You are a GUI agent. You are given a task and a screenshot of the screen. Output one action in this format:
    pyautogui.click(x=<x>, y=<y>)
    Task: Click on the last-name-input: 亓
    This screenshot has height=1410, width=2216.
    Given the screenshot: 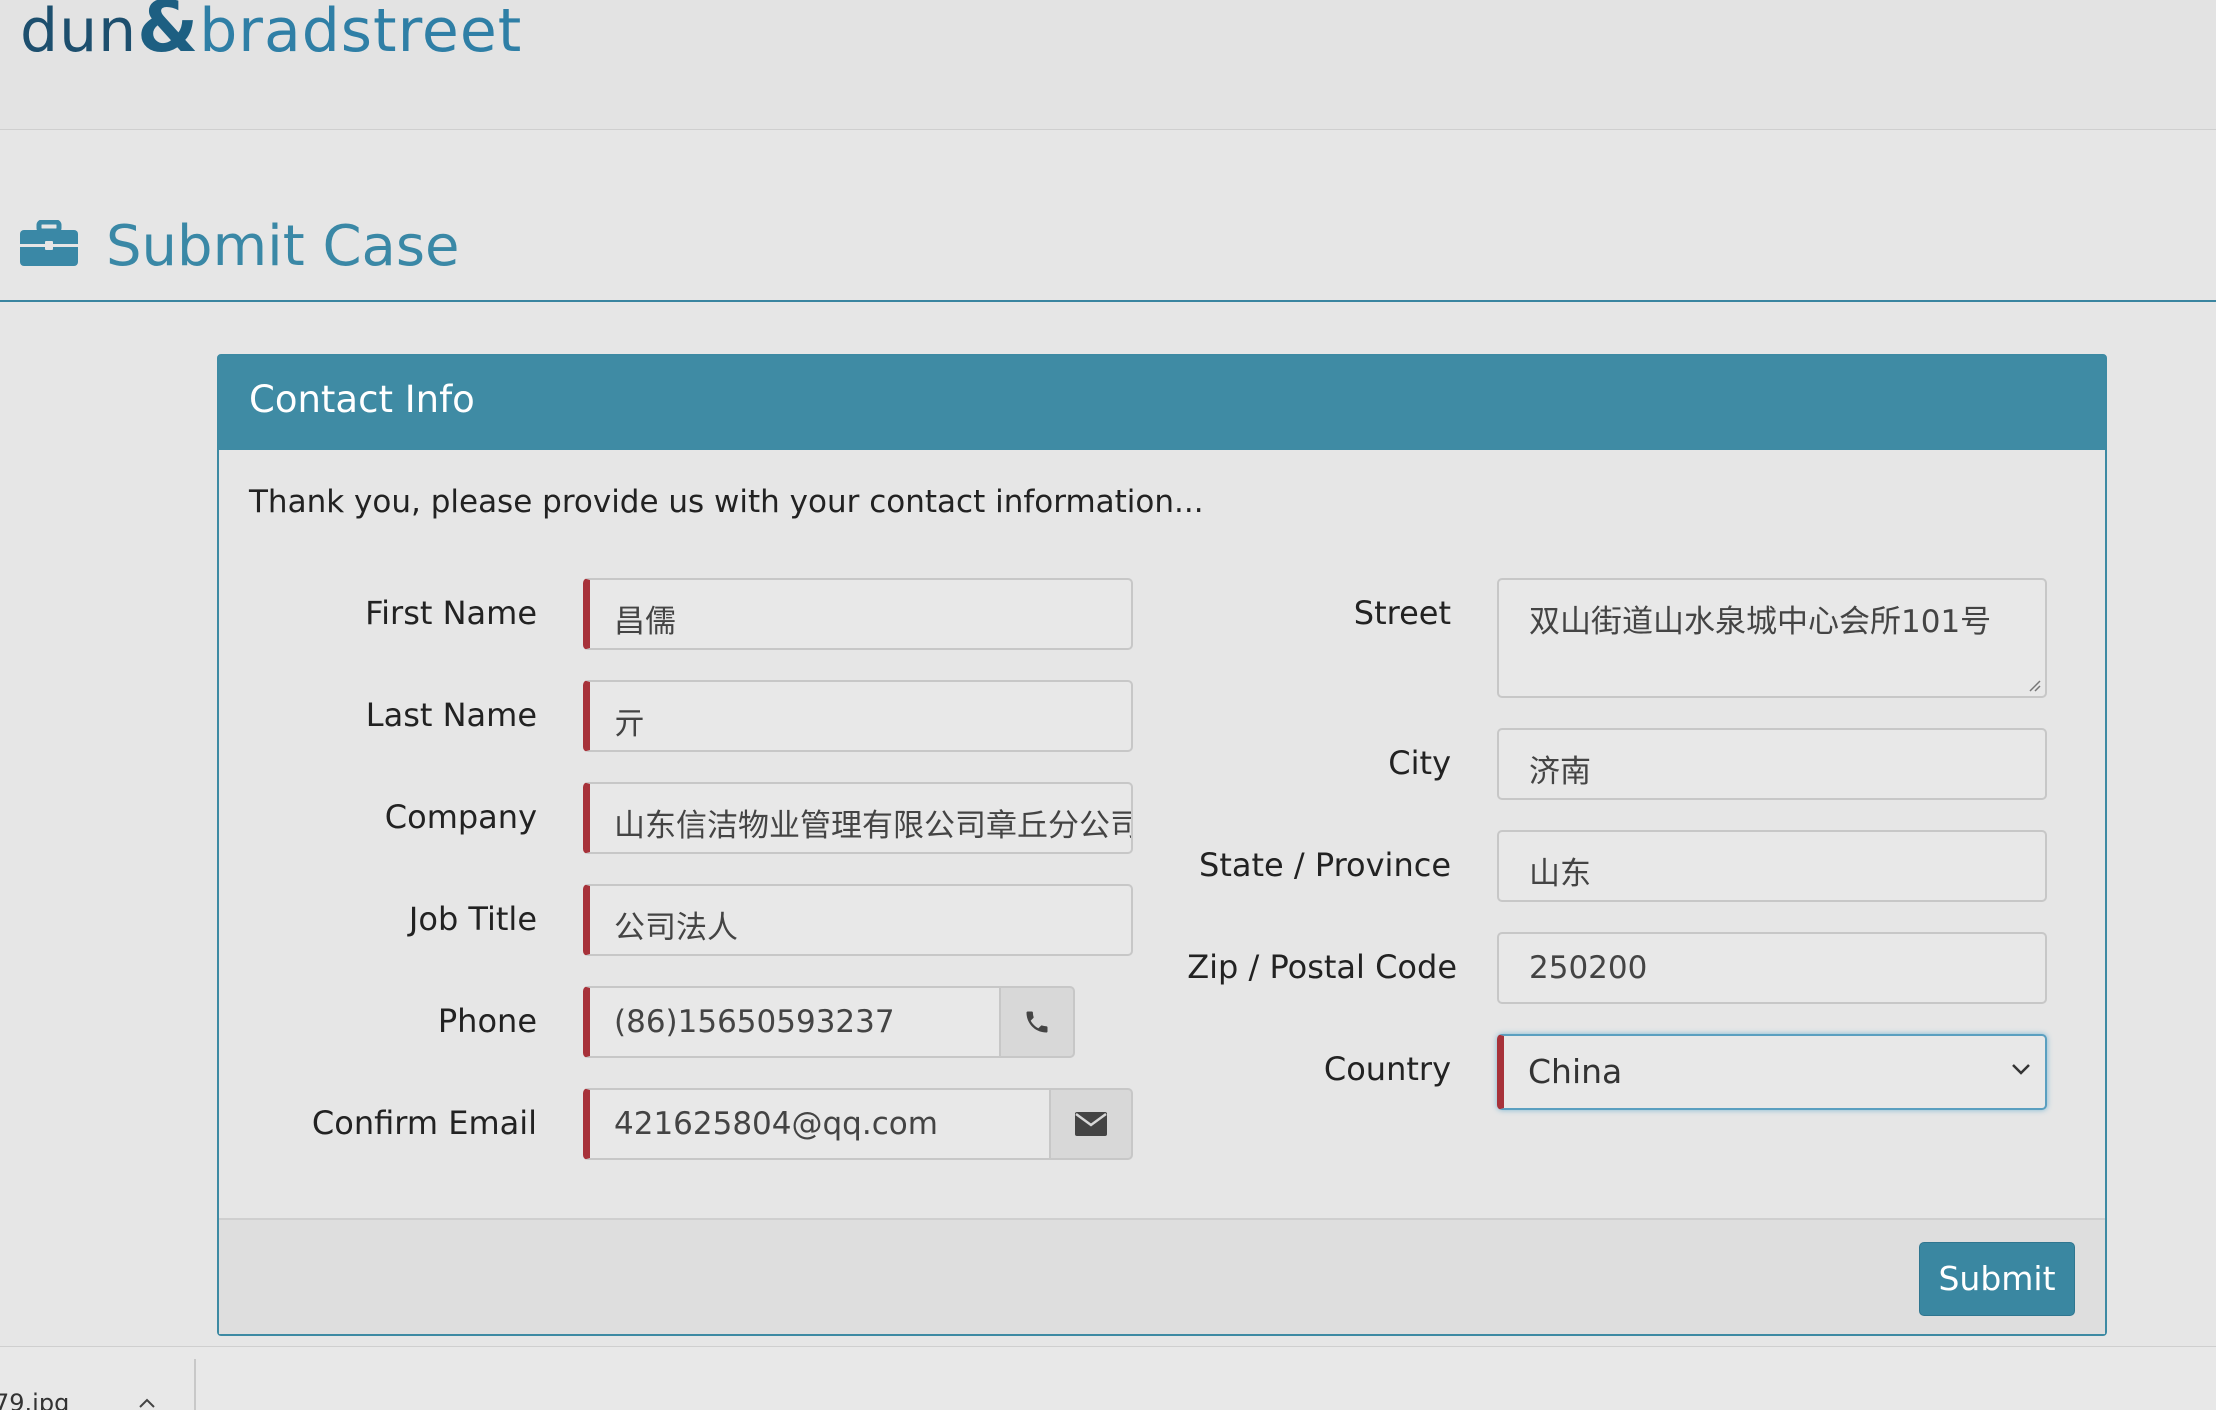 What is the action you would take?
    pyautogui.click(x=858, y=716)
    